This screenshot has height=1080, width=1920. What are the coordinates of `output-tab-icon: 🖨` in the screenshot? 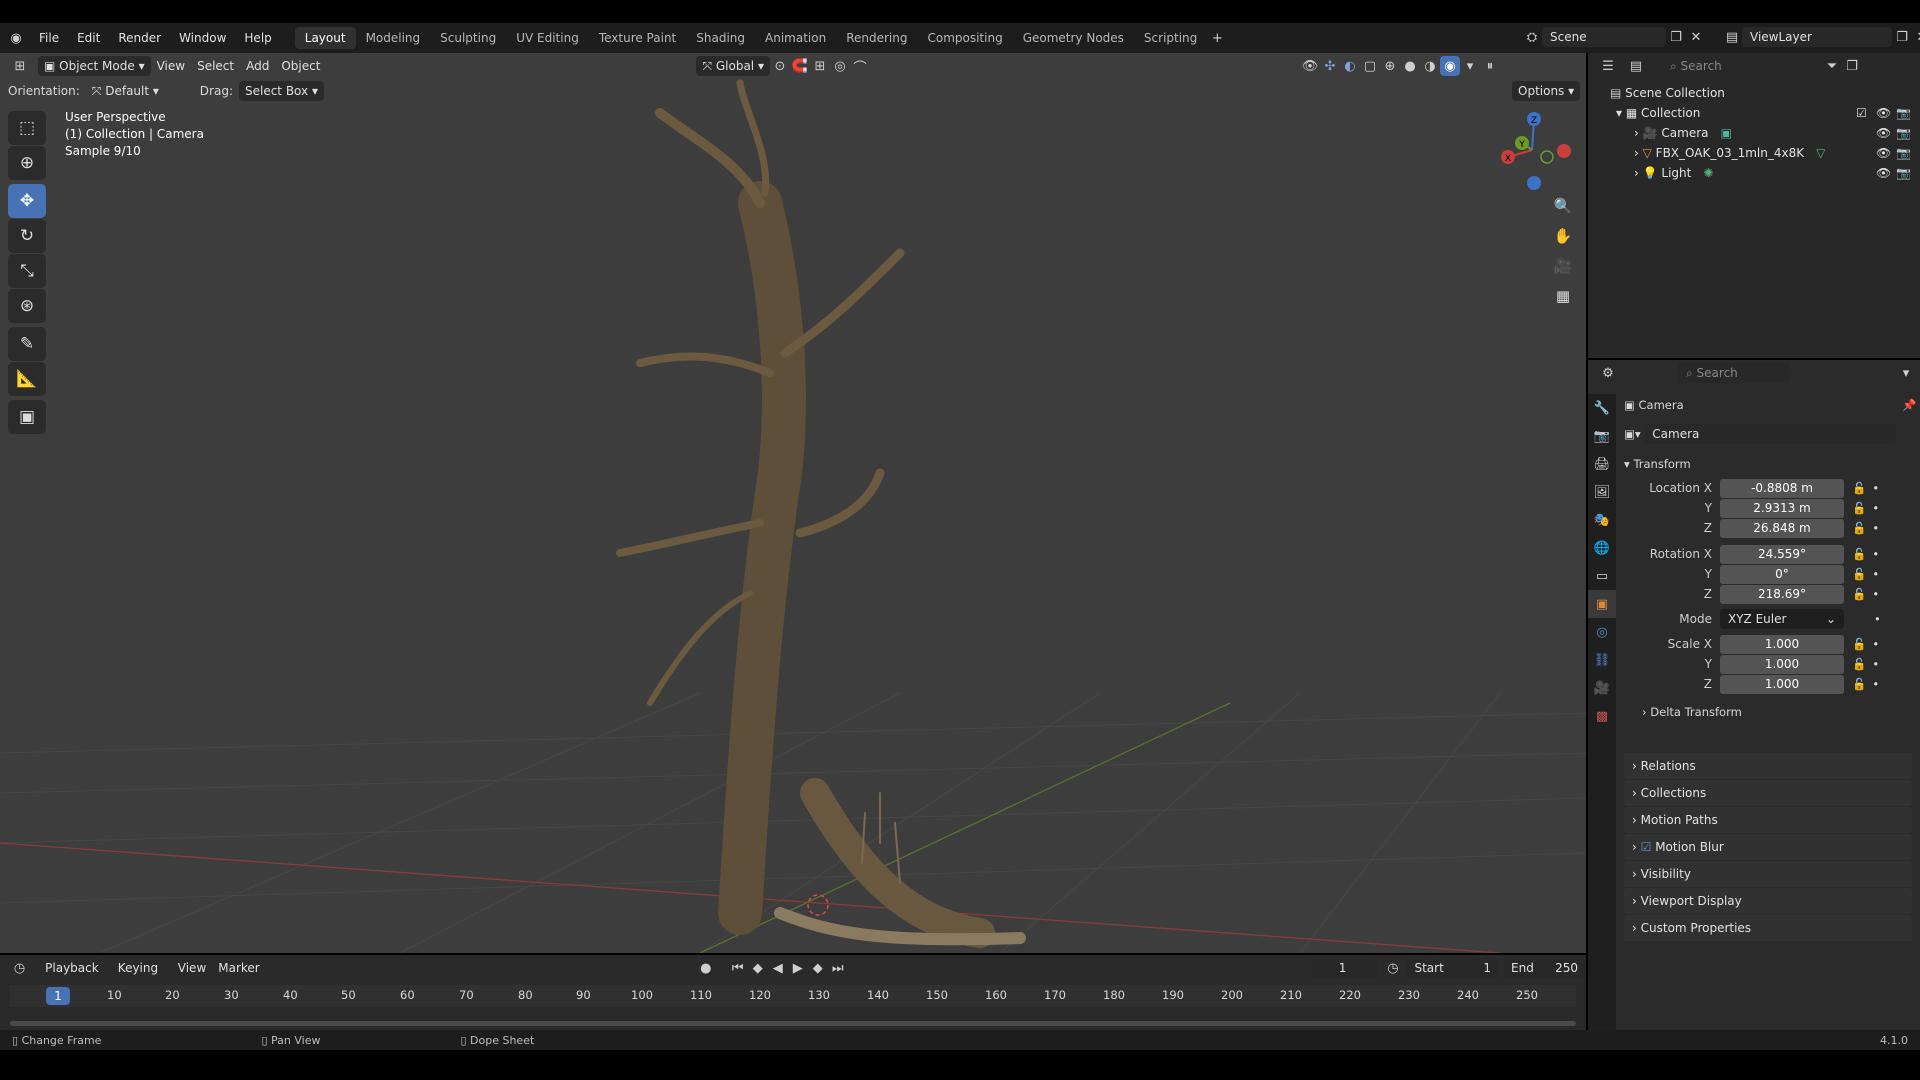 It's located at (1602, 464).